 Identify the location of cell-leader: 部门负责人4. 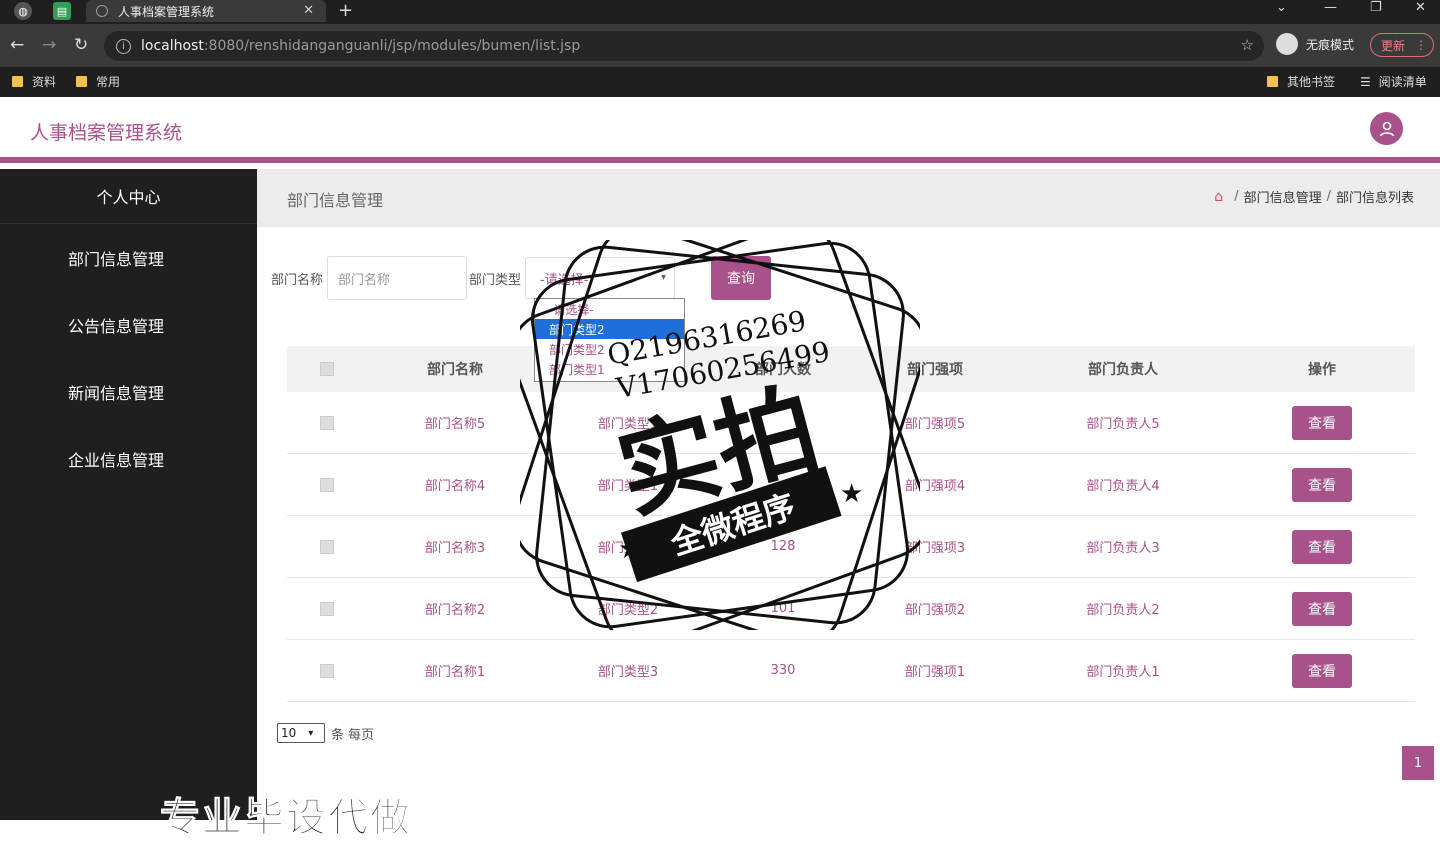
(1123, 486).